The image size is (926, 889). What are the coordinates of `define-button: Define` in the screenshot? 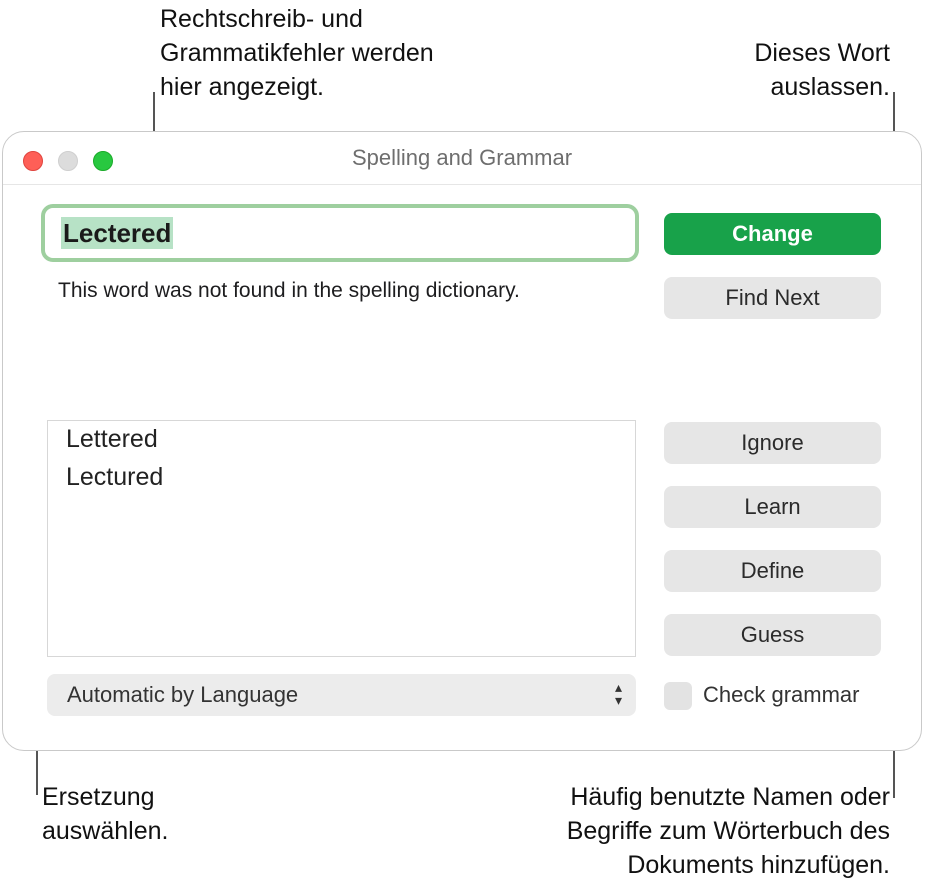 It's located at (772, 571).